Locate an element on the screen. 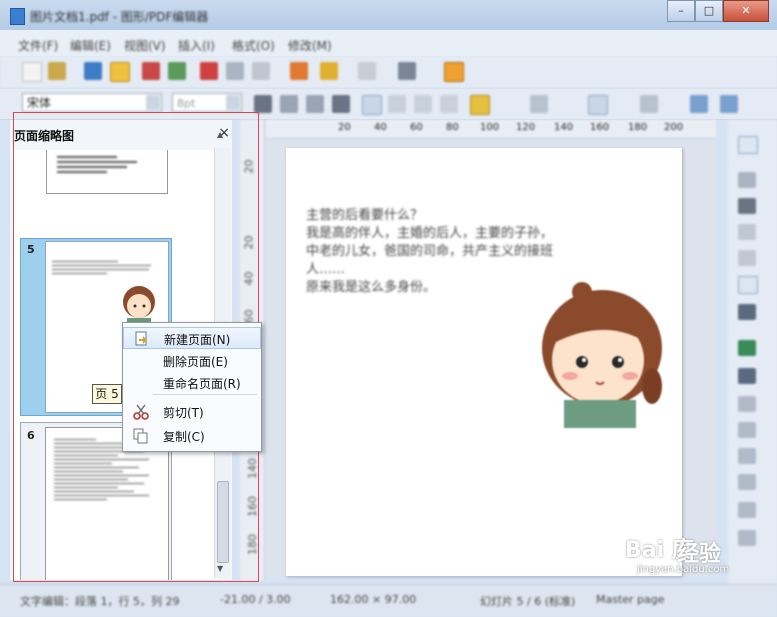 The width and height of the screenshot is (777, 617). ruler-tick-label: 80 is located at coordinates (452, 127).